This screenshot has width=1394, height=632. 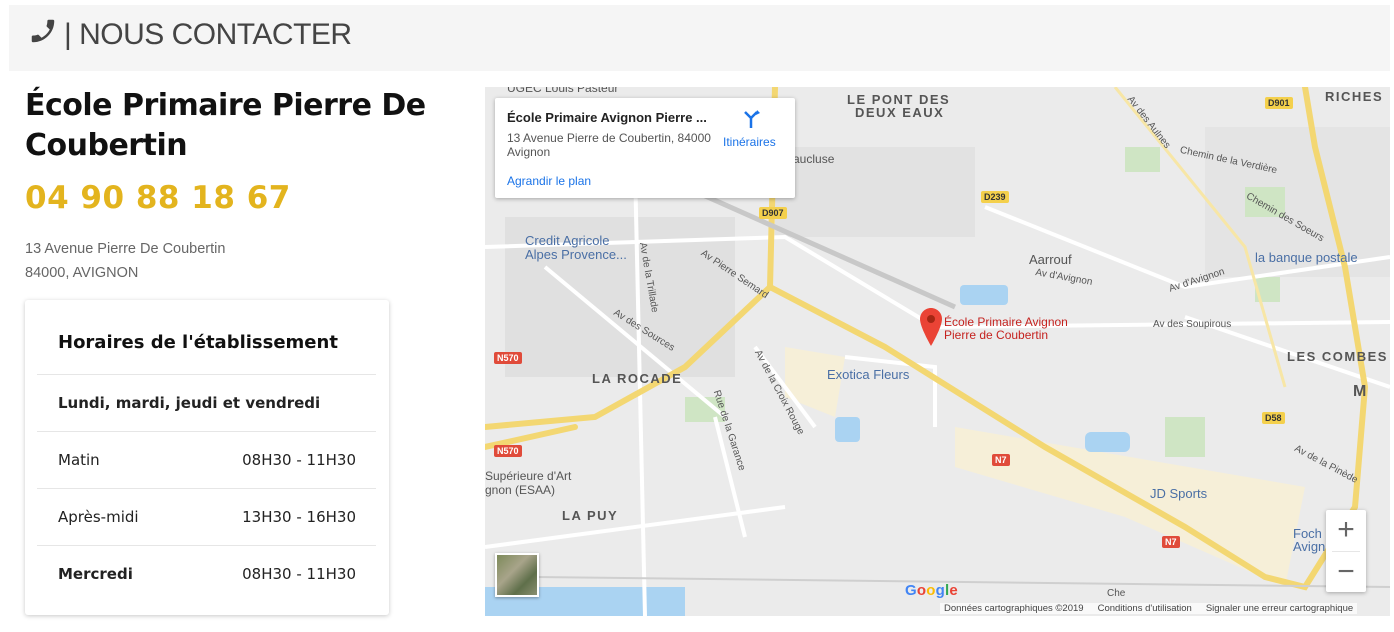 What do you see at coordinates (1354, 96) in the screenshot?
I see `map-label: RICHES` at bounding box center [1354, 96].